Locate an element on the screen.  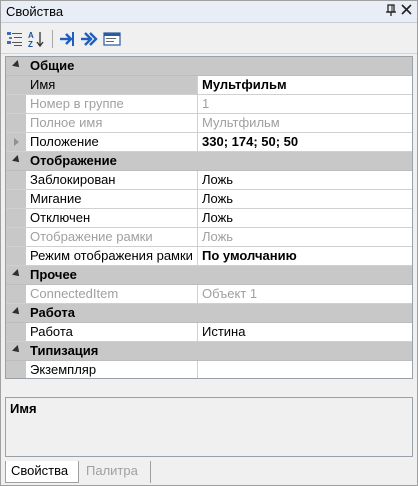
property-row-frame-display: Отображение рамки Ложь is located at coordinates (209, 237).